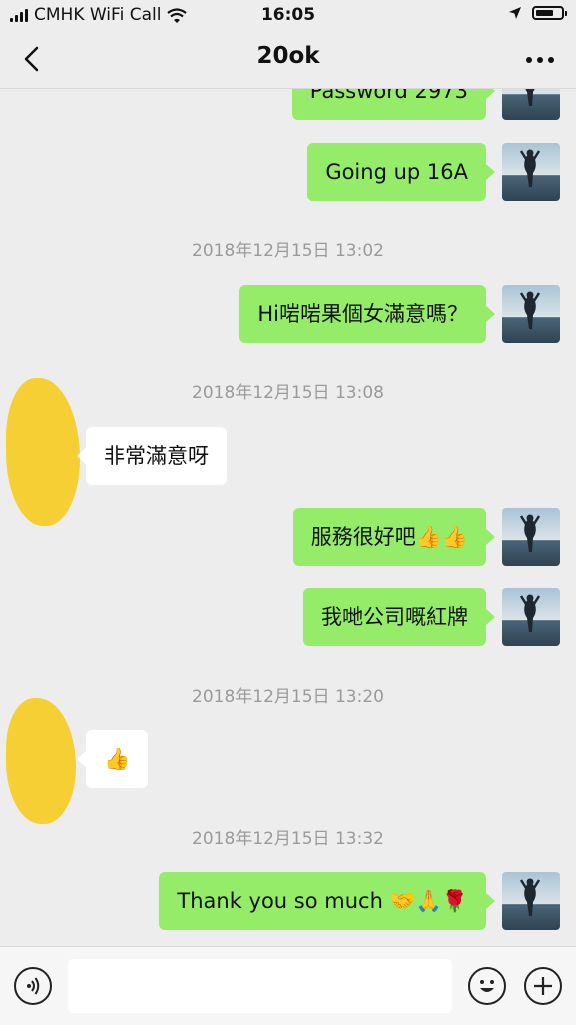  What do you see at coordinates (540, 60) in the screenshot?
I see `more-dots-icon` at bounding box center [540, 60].